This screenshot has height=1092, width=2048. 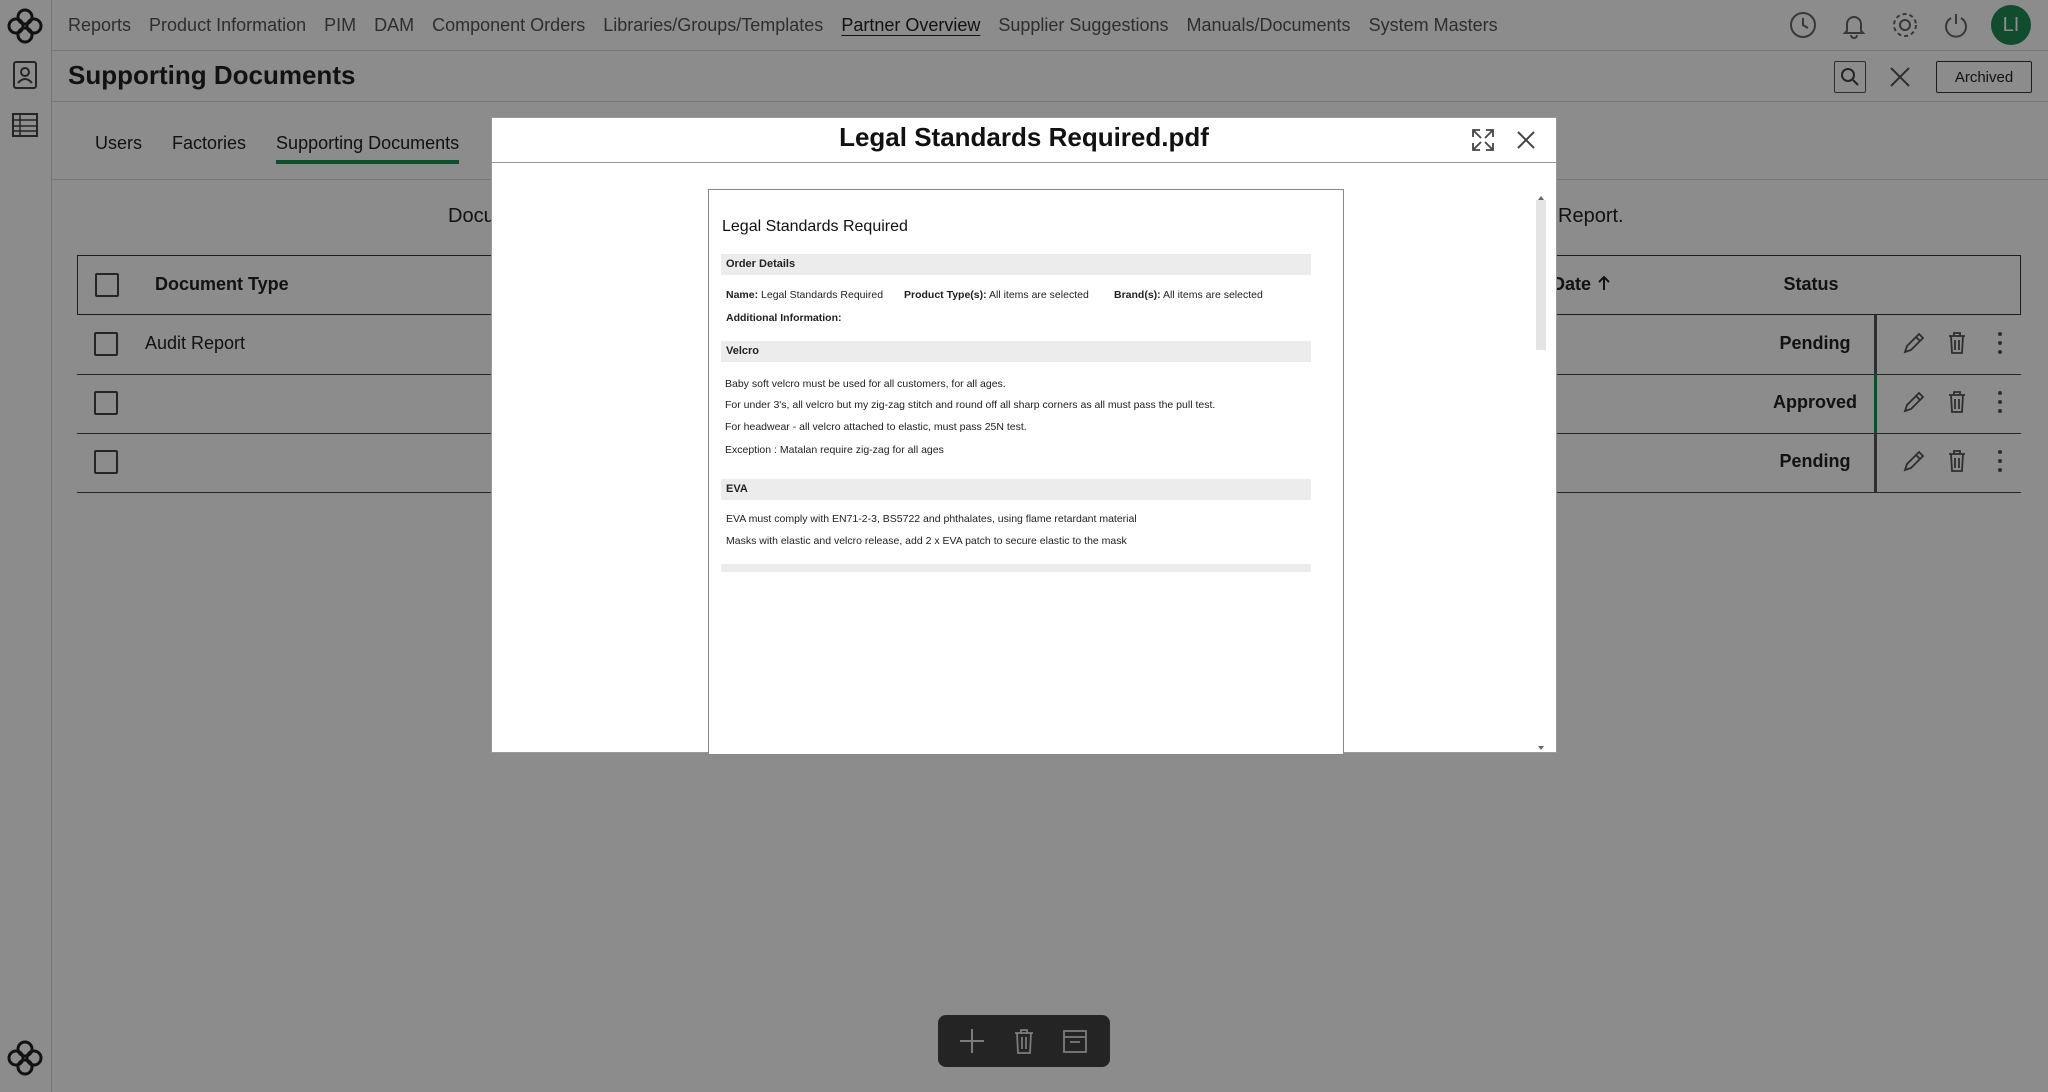 What do you see at coordinates (1541, 748) in the screenshot?
I see `scroll-down-icon` at bounding box center [1541, 748].